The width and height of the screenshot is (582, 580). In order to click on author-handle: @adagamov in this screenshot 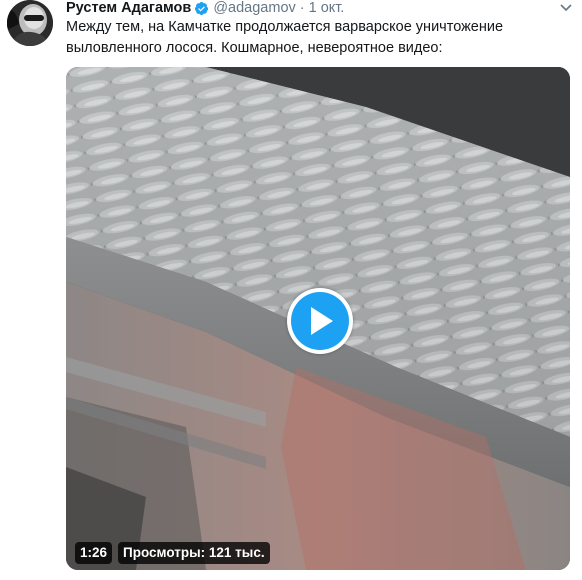, I will do `click(254, 8)`.